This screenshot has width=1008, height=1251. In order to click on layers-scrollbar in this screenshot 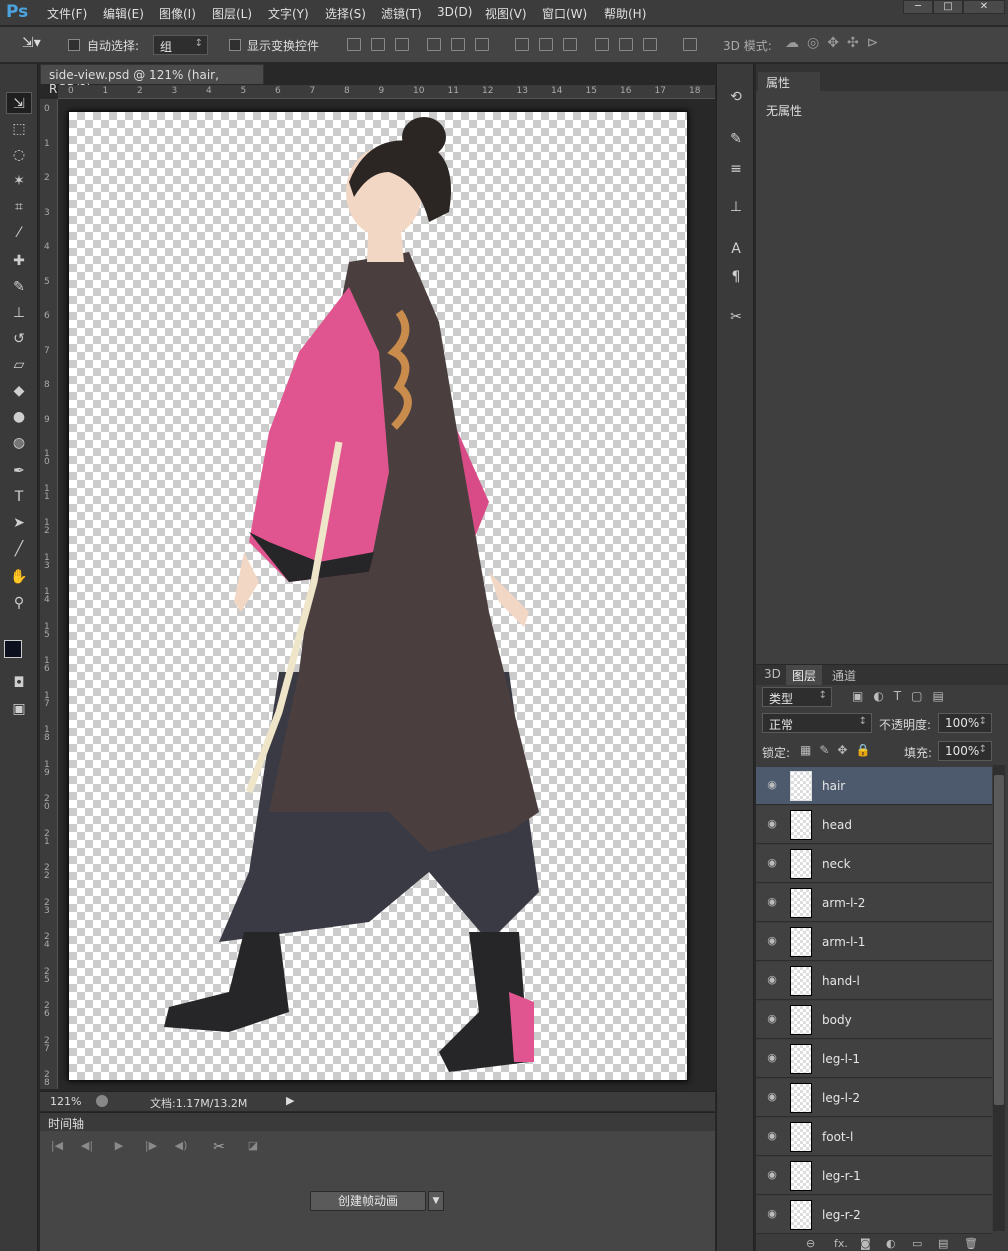, I will do `click(999, 998)`.